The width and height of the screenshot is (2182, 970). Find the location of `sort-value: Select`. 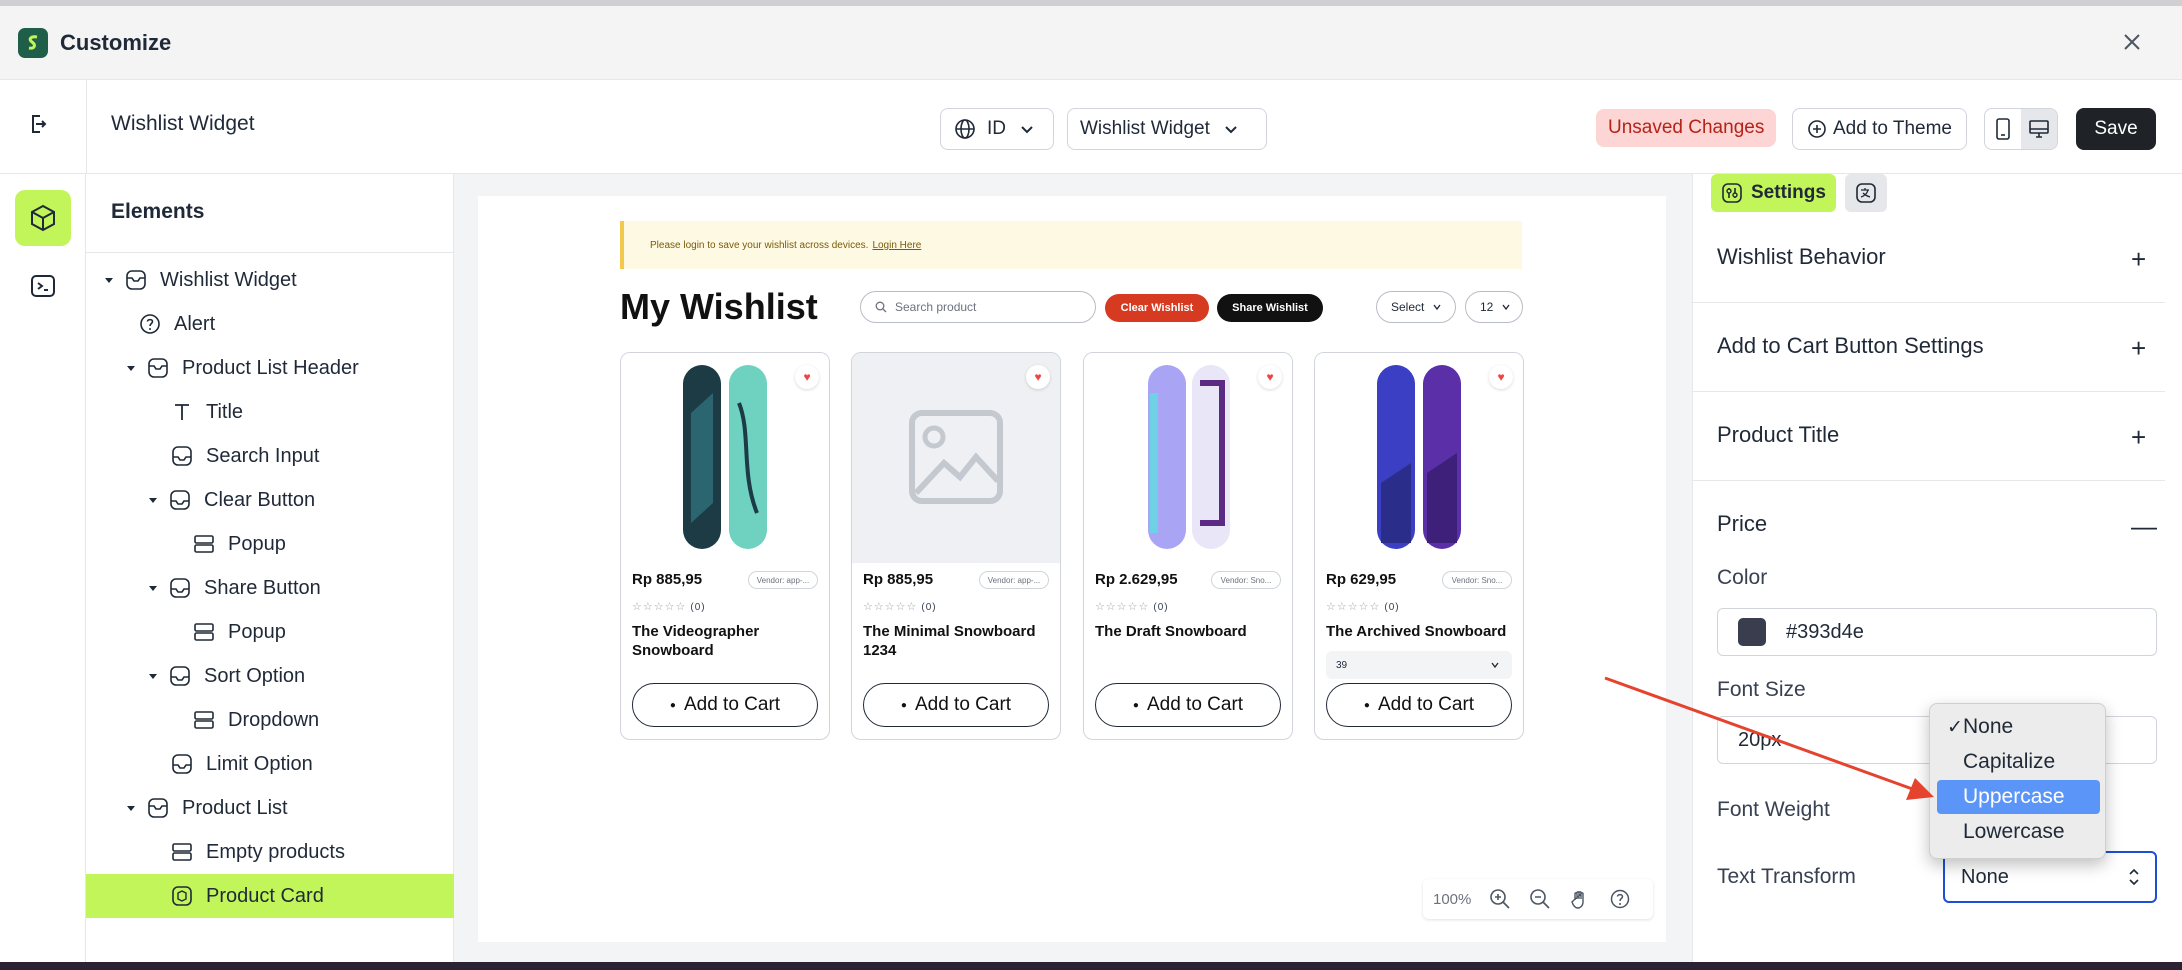

sort-value: Select is located at coordinates (1408, 307).